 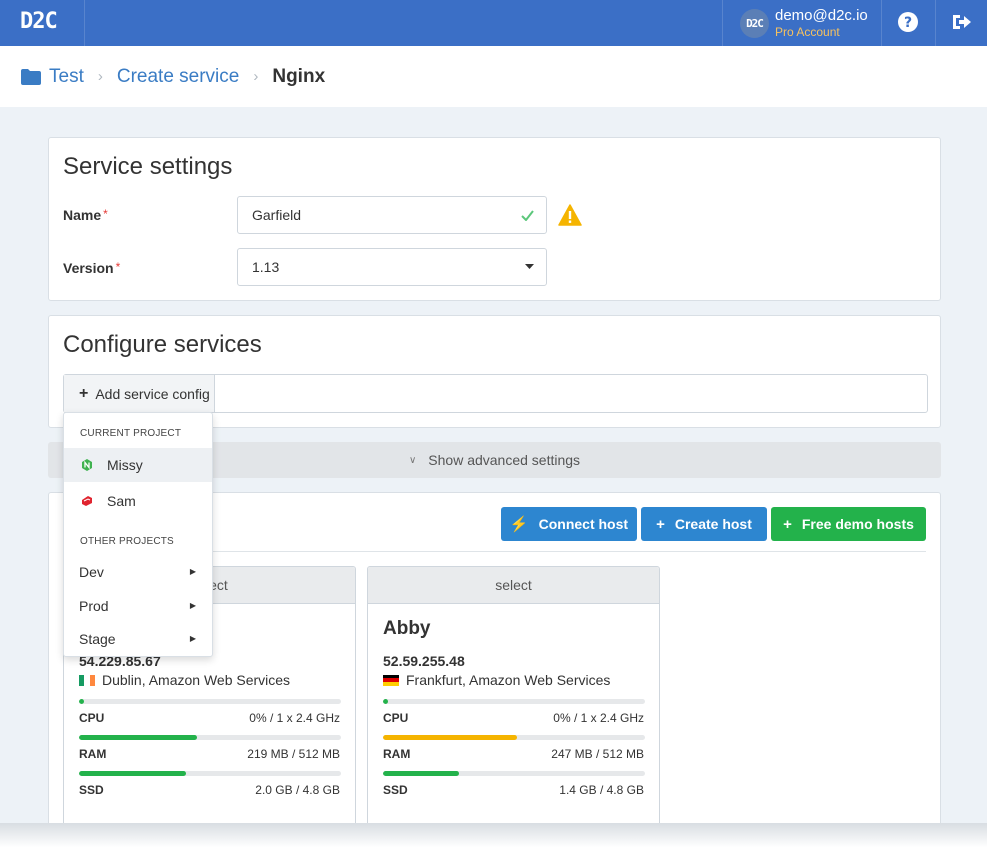 I want to click on ram-value: 219 MB / 512 MB, so click(x=293, y=754).